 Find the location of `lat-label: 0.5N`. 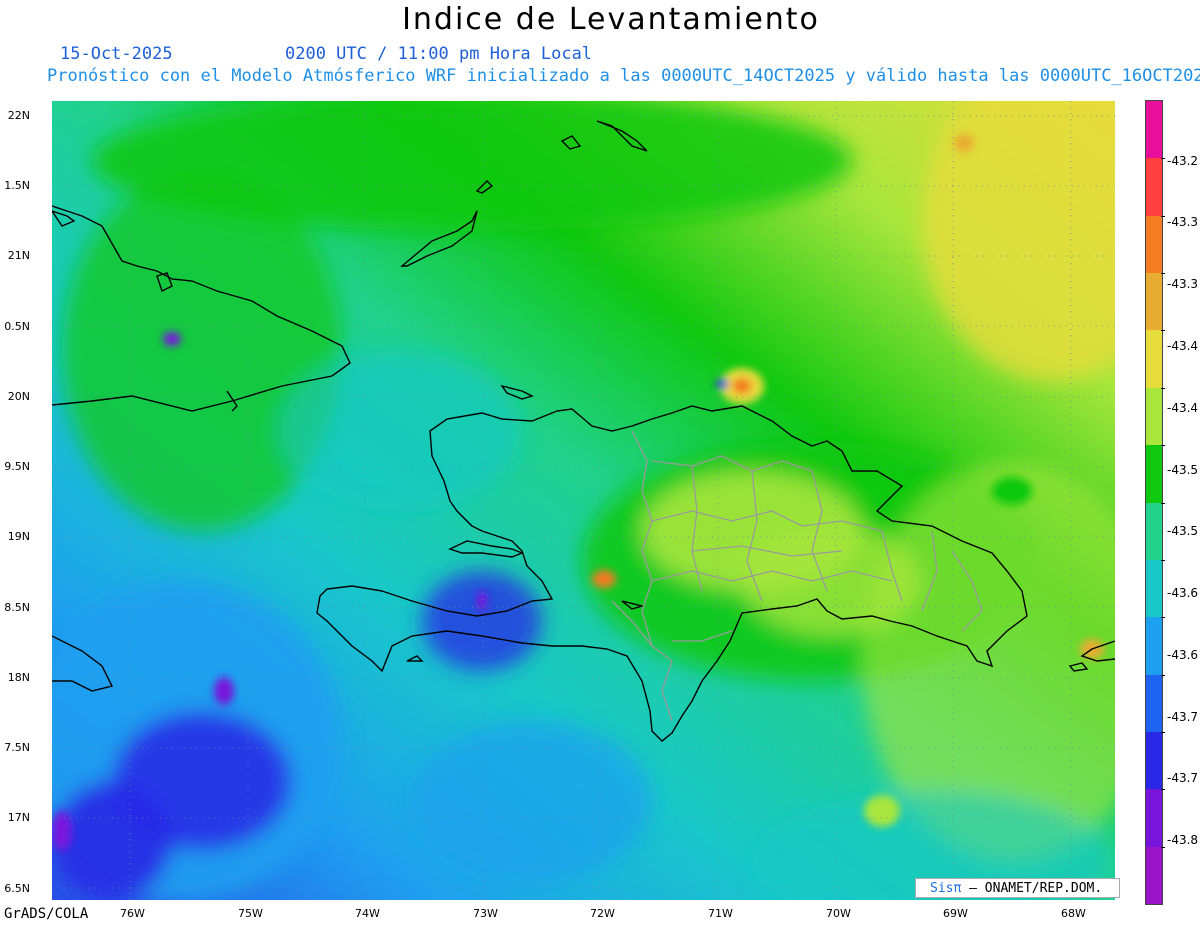

lat-label: 0.5N is located at coordinates (17, 326).